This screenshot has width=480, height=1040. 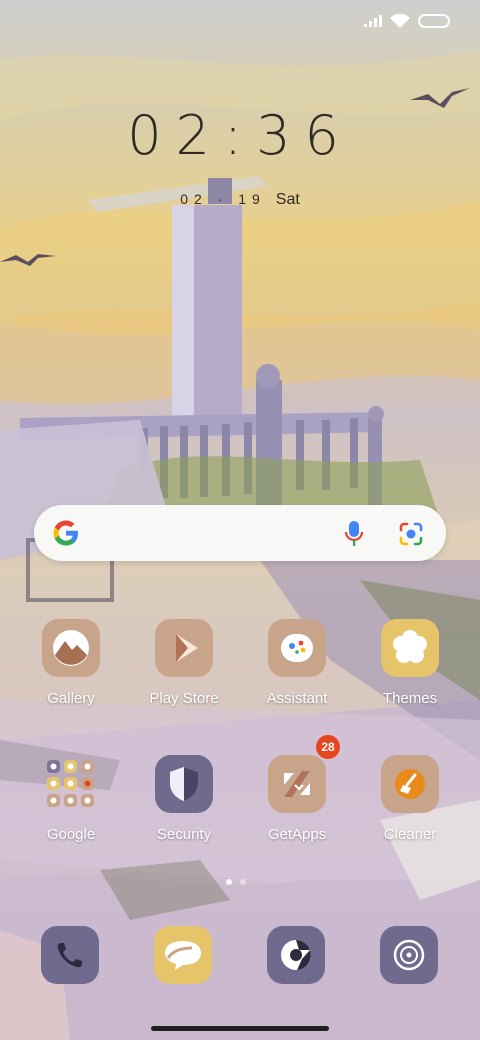 I want to click on getapps-icon: 28, so click(x=304, y=774).